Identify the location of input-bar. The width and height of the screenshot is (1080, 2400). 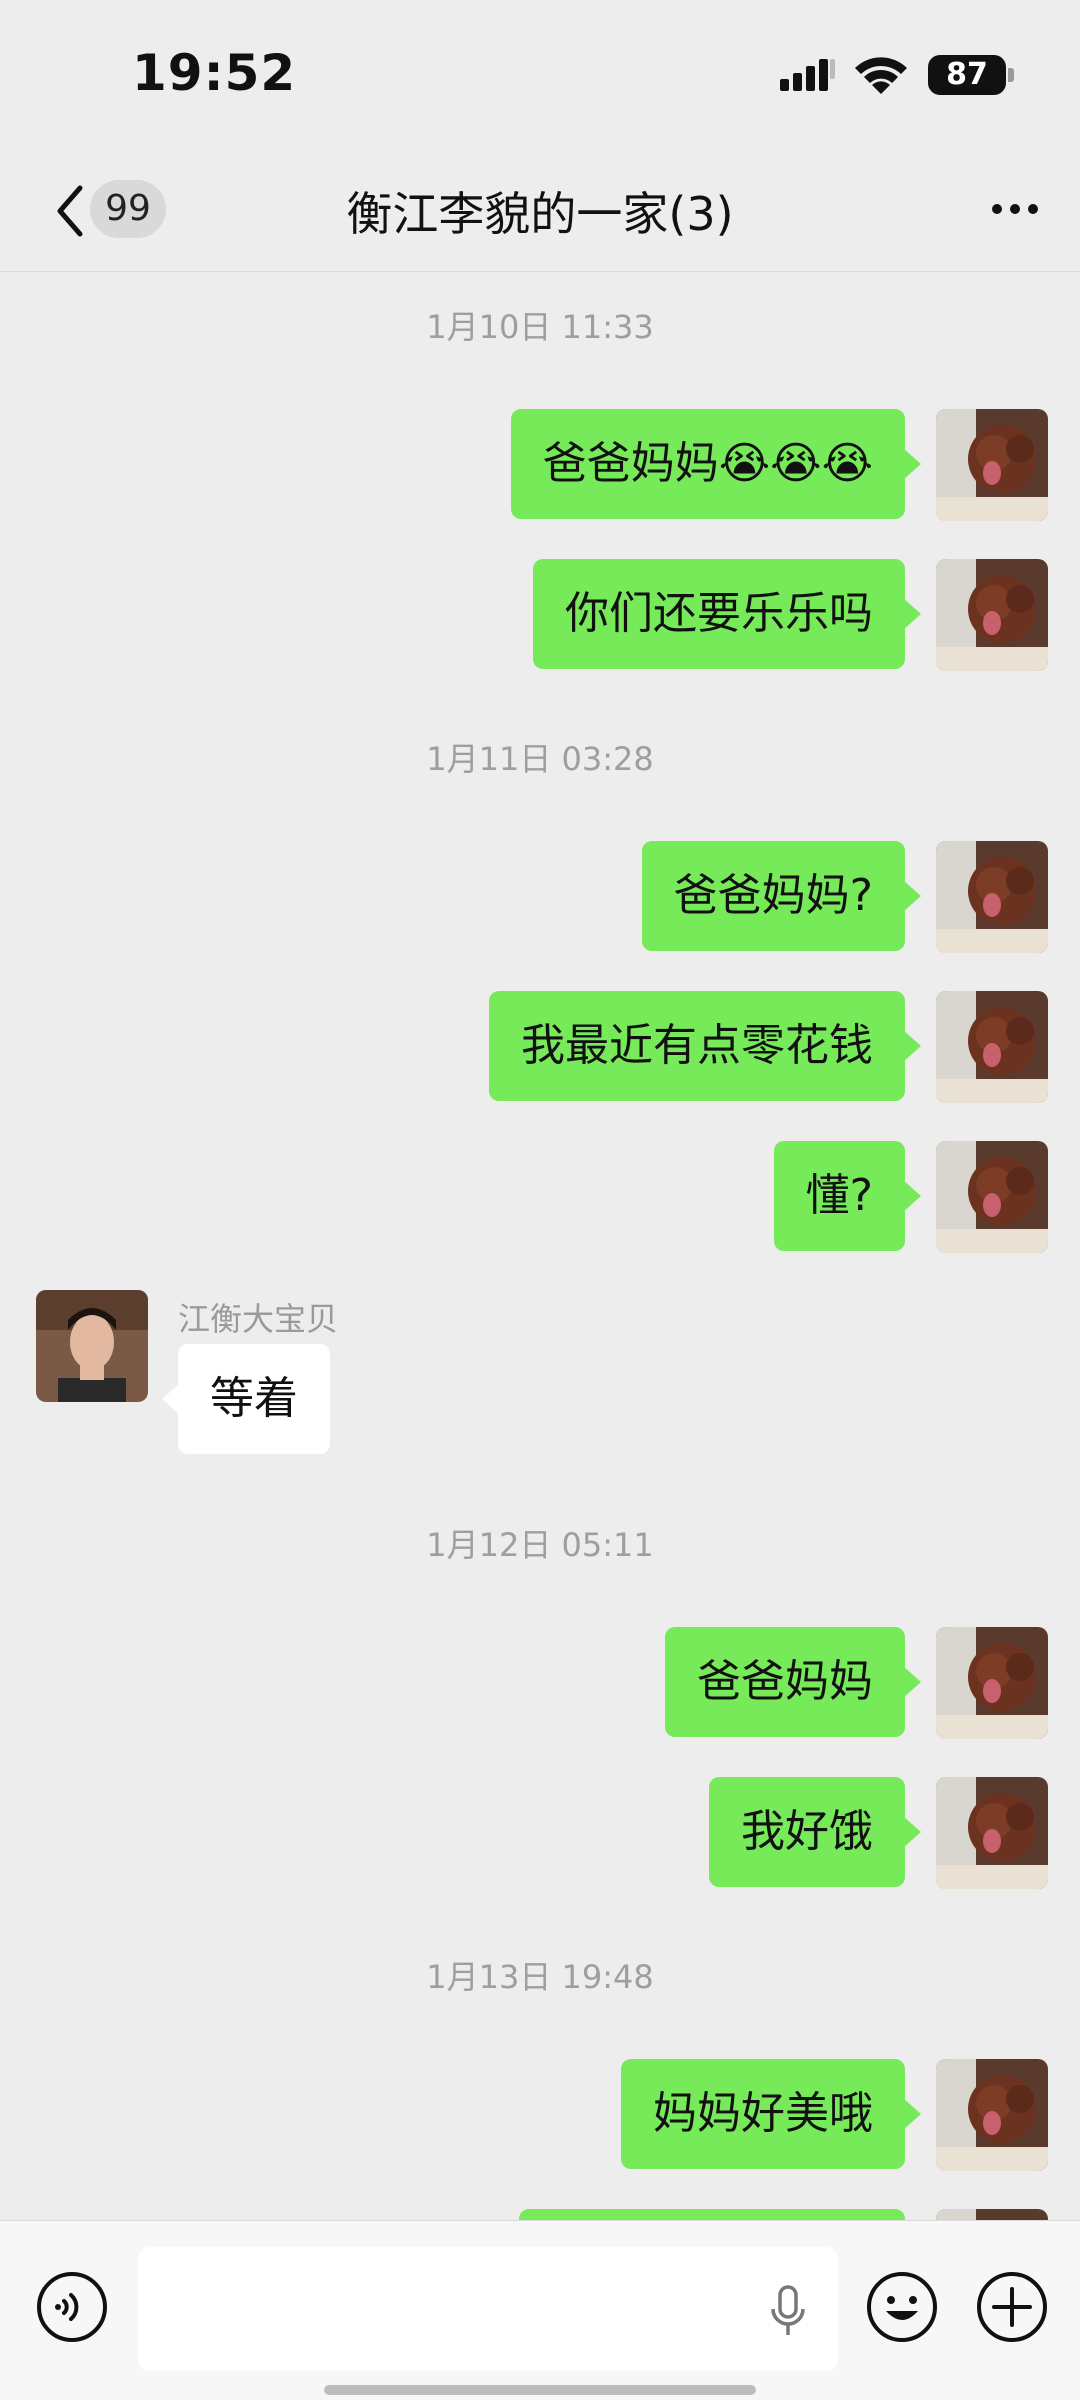
(540, 2310).